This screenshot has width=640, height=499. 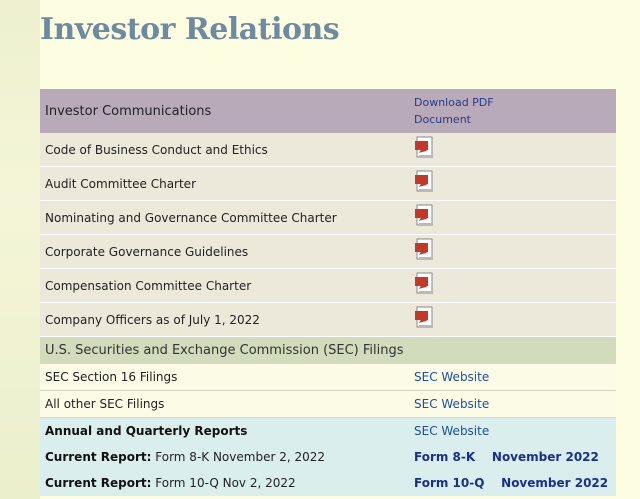 I want to click on document-label: Code of Business Conduct and Ethics, so click(x=224, y=150).